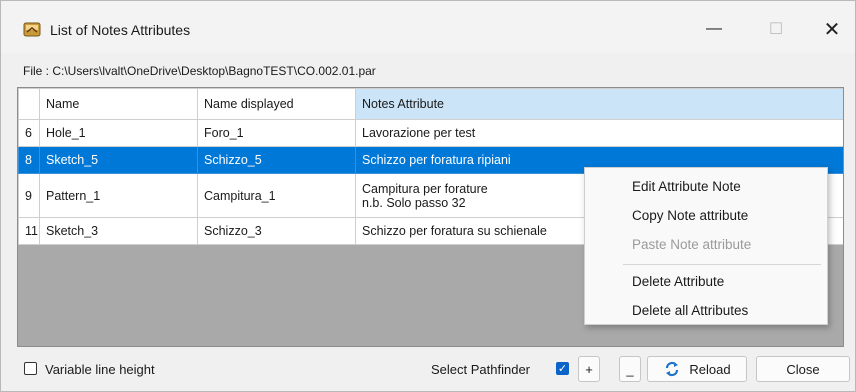 This screenshot has height=392, width=856. I want to click on column-header-name-displayed: Name displayed, so click(276, 104).